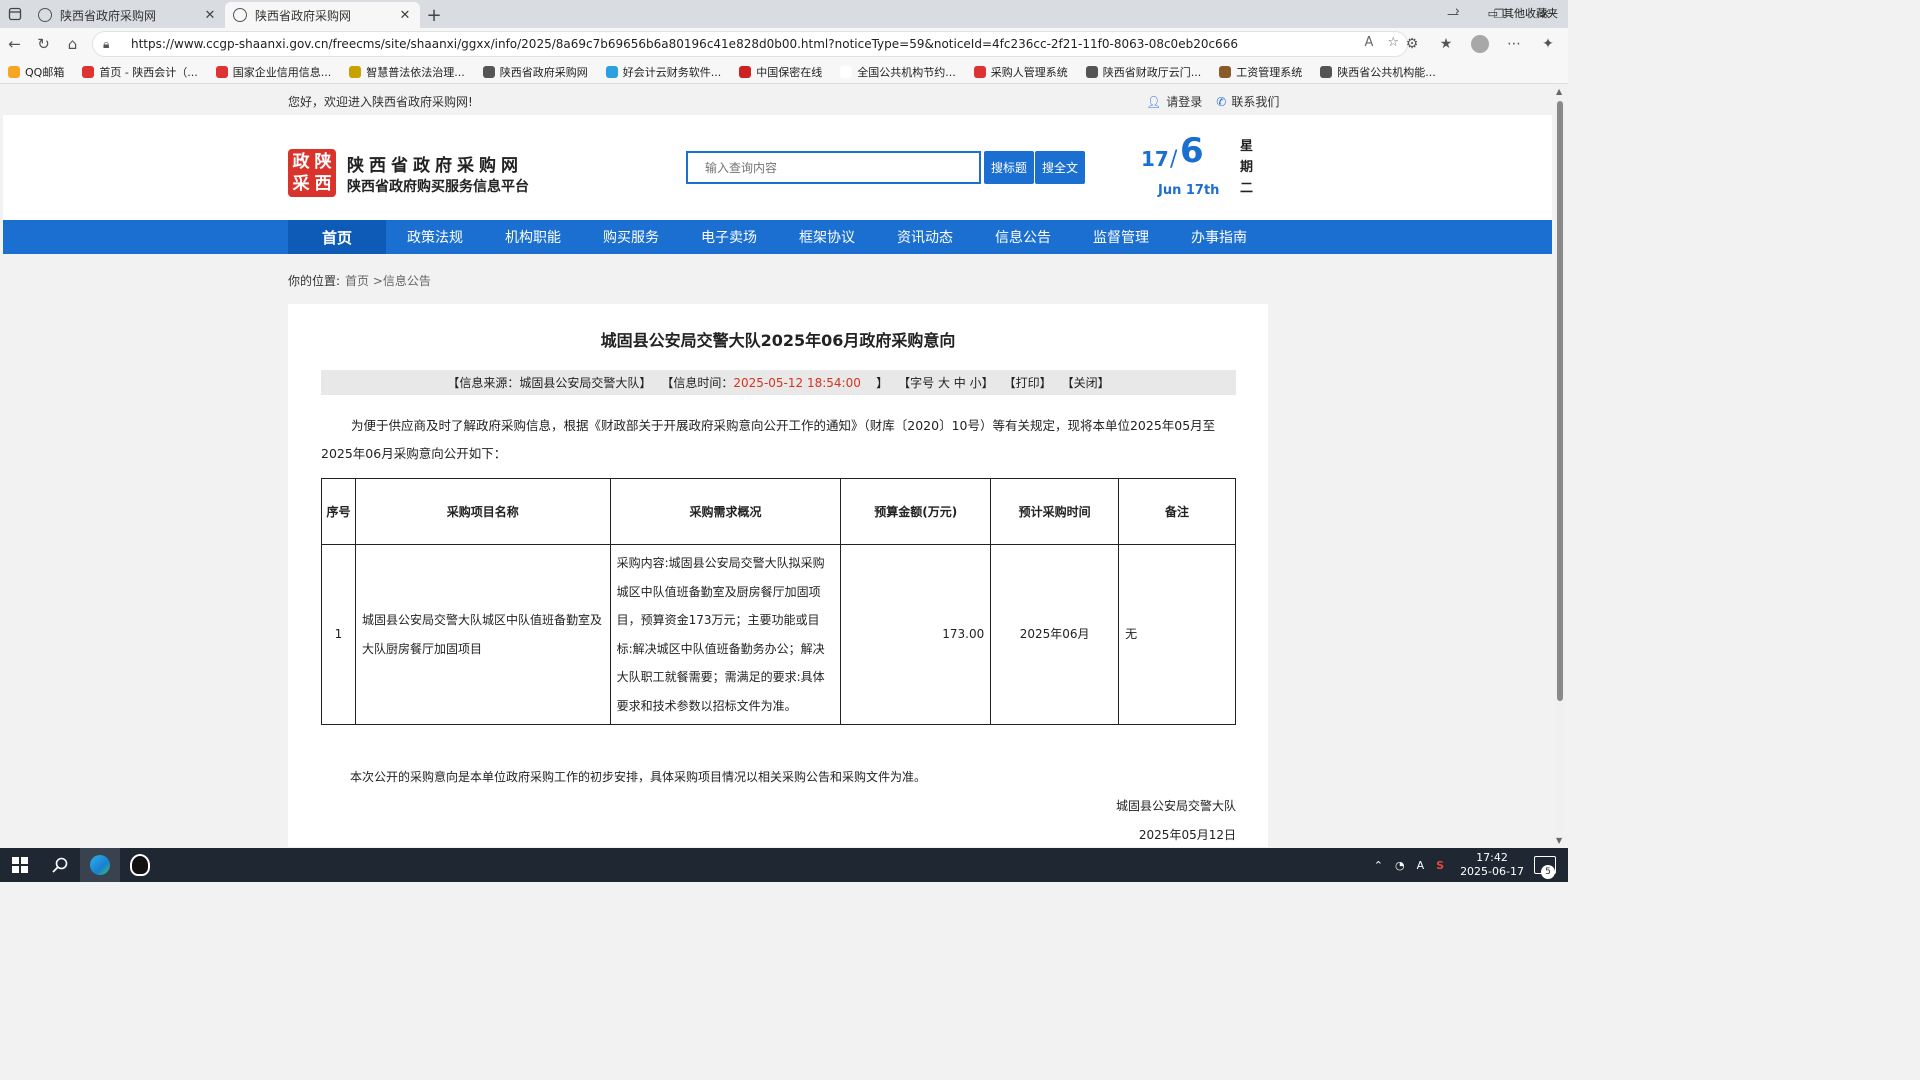 Image resolution: width=1920 pixels, height=1080 pixels. What do you see at coordinates (388, 280) in the screenshot?
I see `breadcrumb-path: 首页 >信息公告` at bounding box center [388, 280].